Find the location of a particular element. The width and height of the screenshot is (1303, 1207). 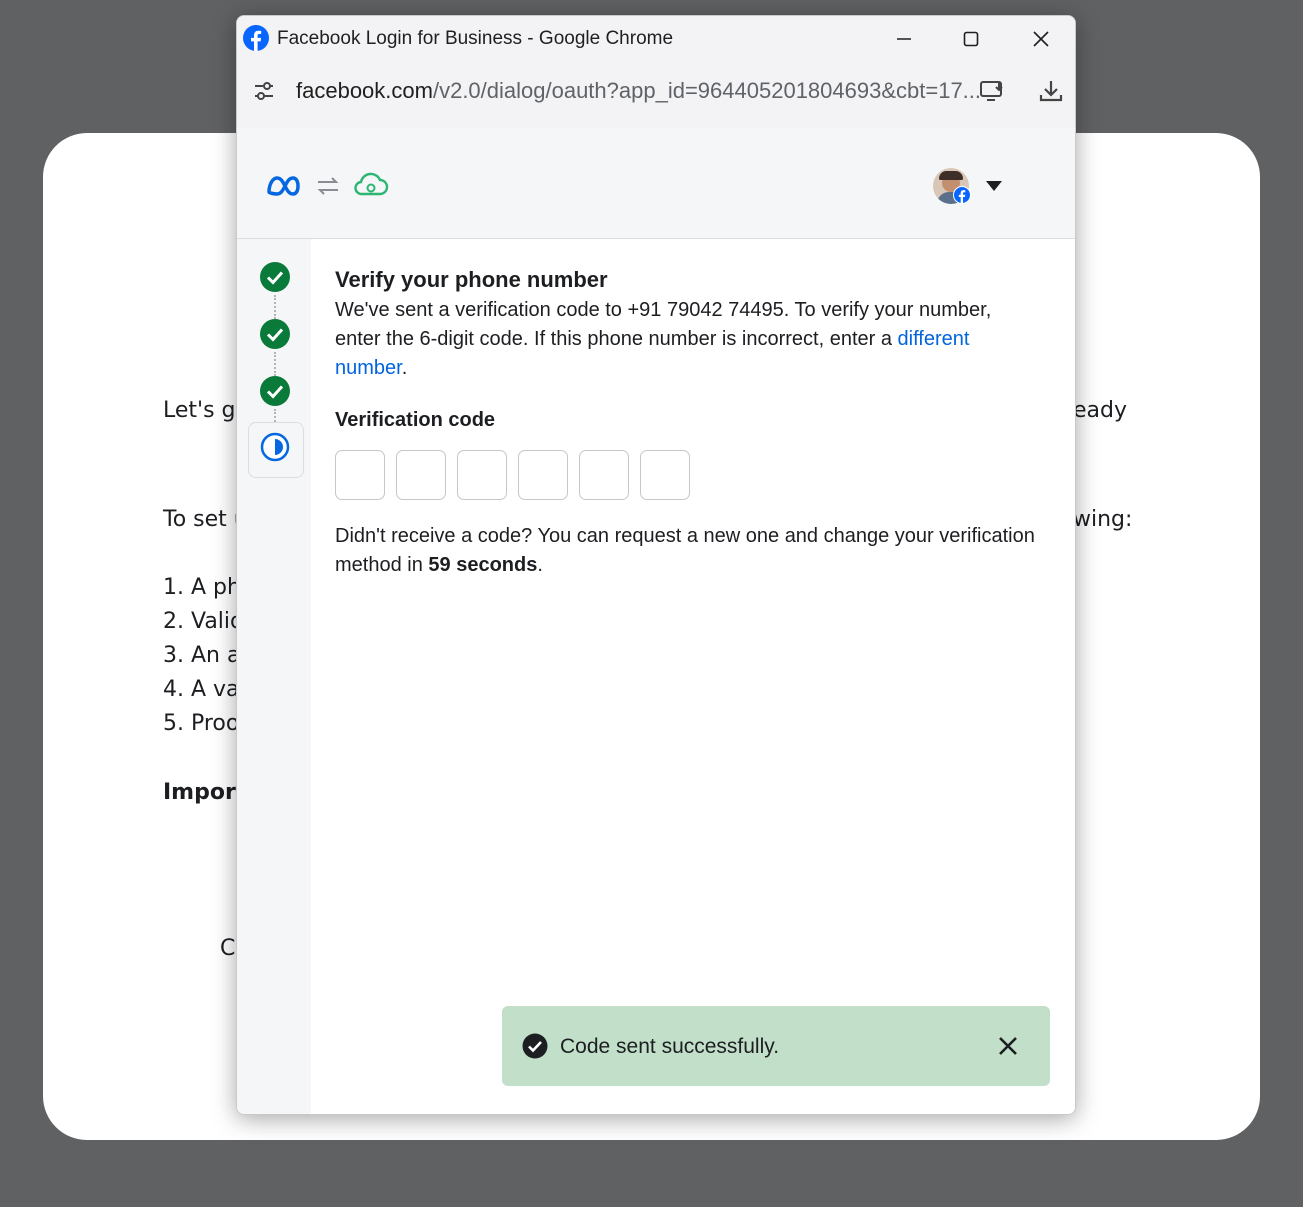

minimize-button is located at coordinates (904, 39).